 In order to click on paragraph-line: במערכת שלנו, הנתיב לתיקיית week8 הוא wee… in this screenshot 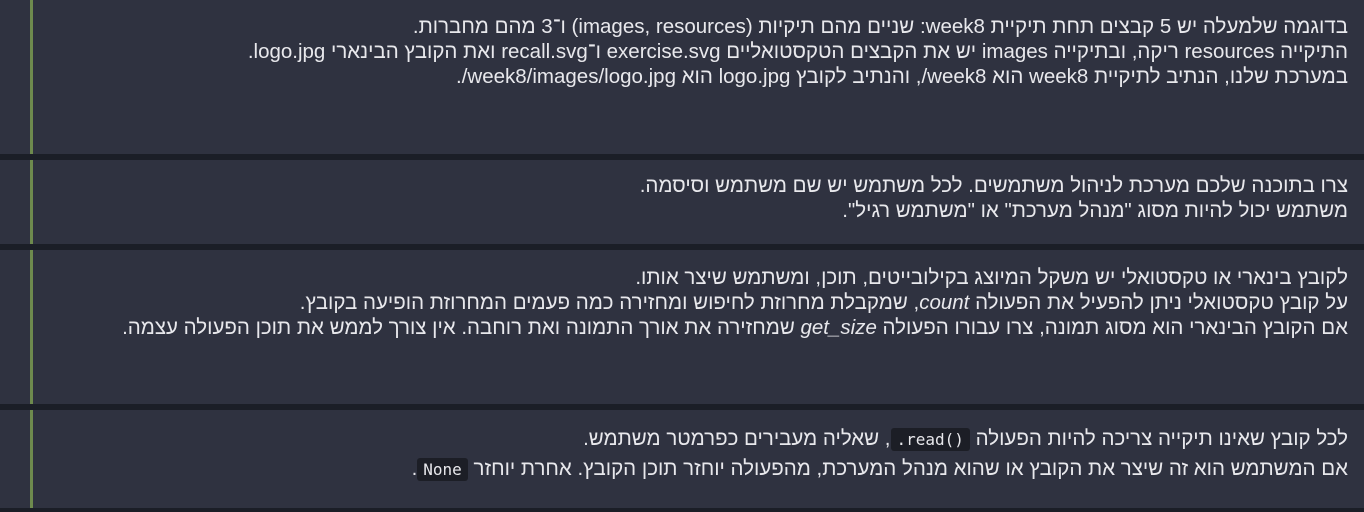, I will do `click(902, 76)`.